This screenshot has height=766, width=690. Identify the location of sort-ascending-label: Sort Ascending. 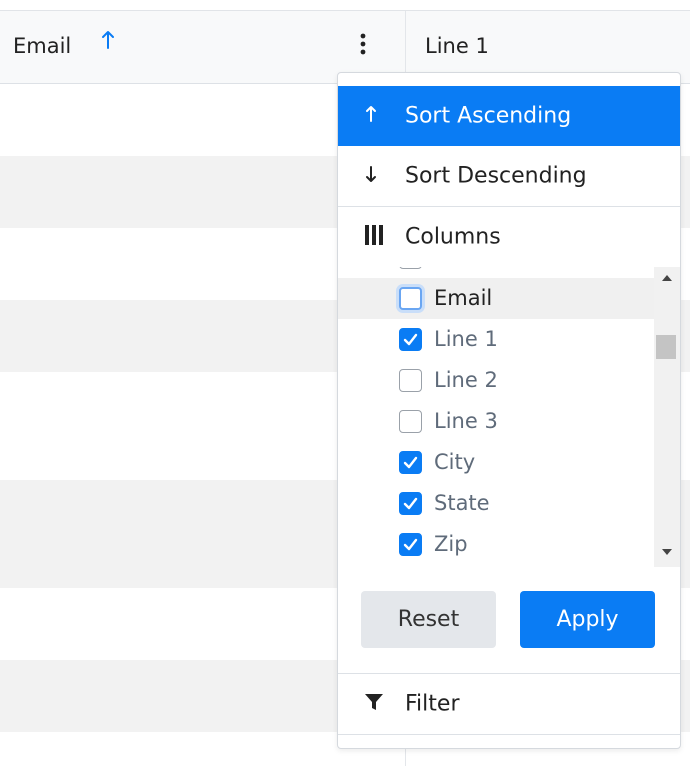
(488, 116).